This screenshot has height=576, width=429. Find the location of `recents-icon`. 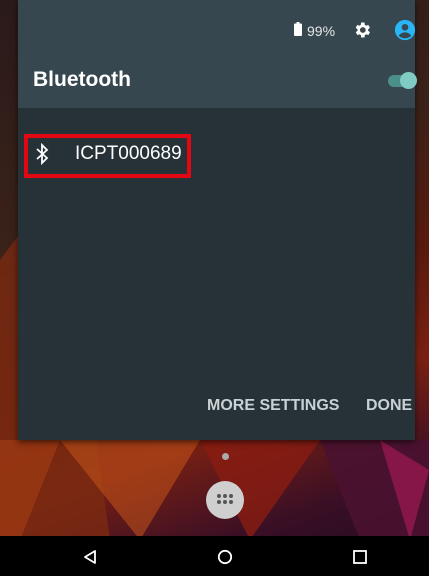

recents-icon is located at coordinates (360, 557).